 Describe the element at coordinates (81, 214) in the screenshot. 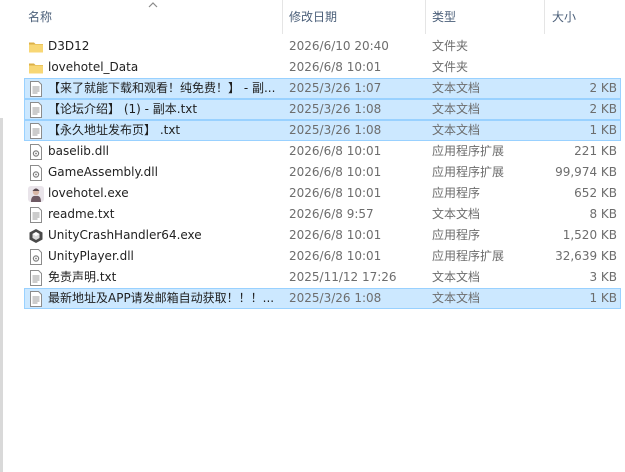

I see `file-name: readme.txt` at that location.